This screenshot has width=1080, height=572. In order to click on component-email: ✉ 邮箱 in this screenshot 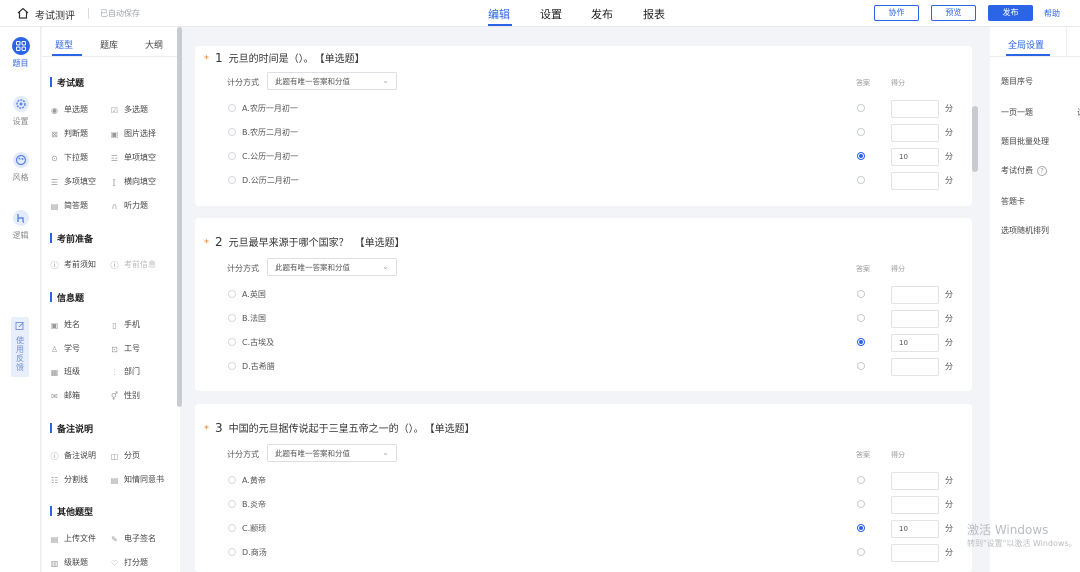, I will do `click(65, 395)`.